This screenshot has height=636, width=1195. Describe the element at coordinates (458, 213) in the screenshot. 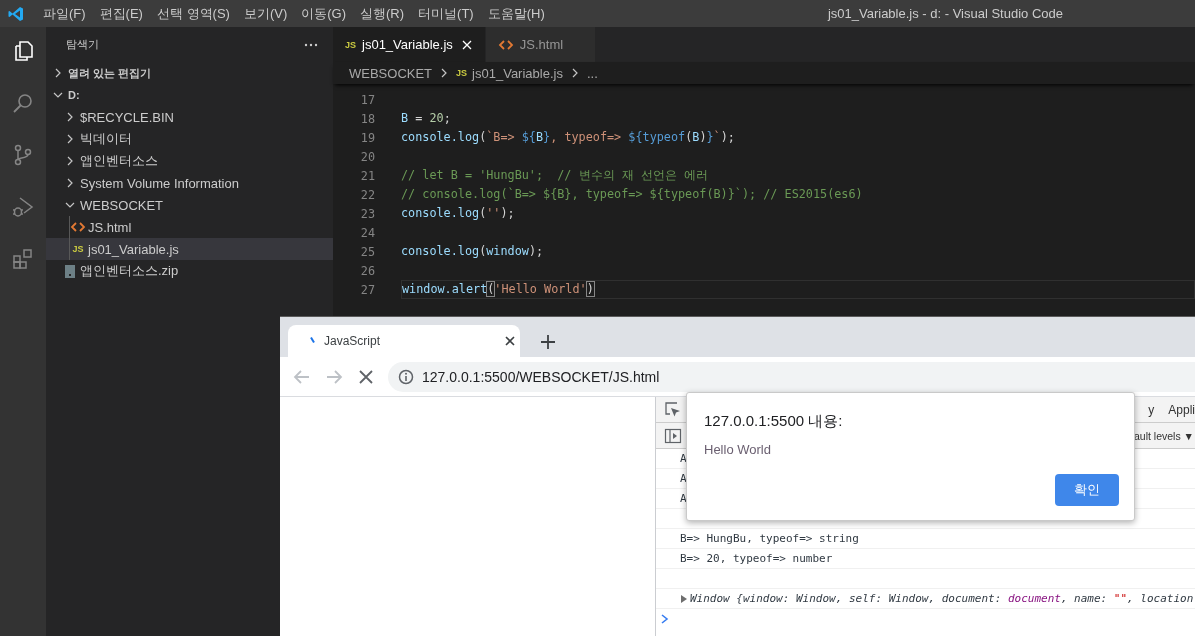

I see `code-line: console.log('');` at that location.